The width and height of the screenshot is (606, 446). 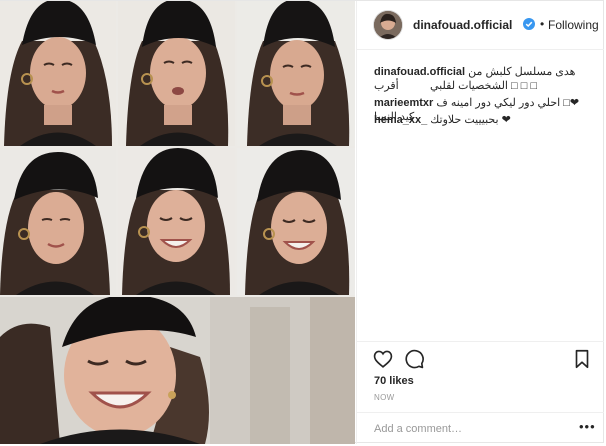 I want to click on following-button: Following, so click(x=573, y=25).